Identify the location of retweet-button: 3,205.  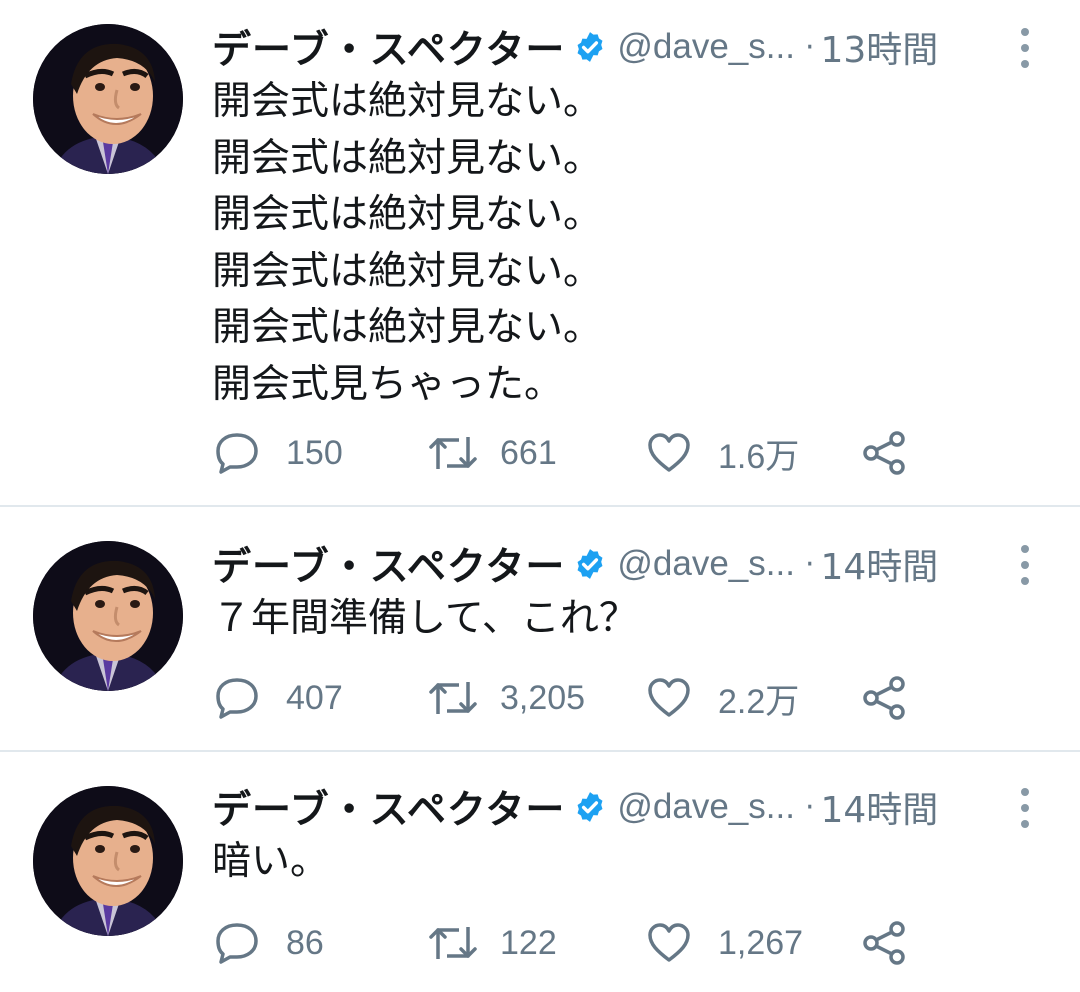
(506, 698).